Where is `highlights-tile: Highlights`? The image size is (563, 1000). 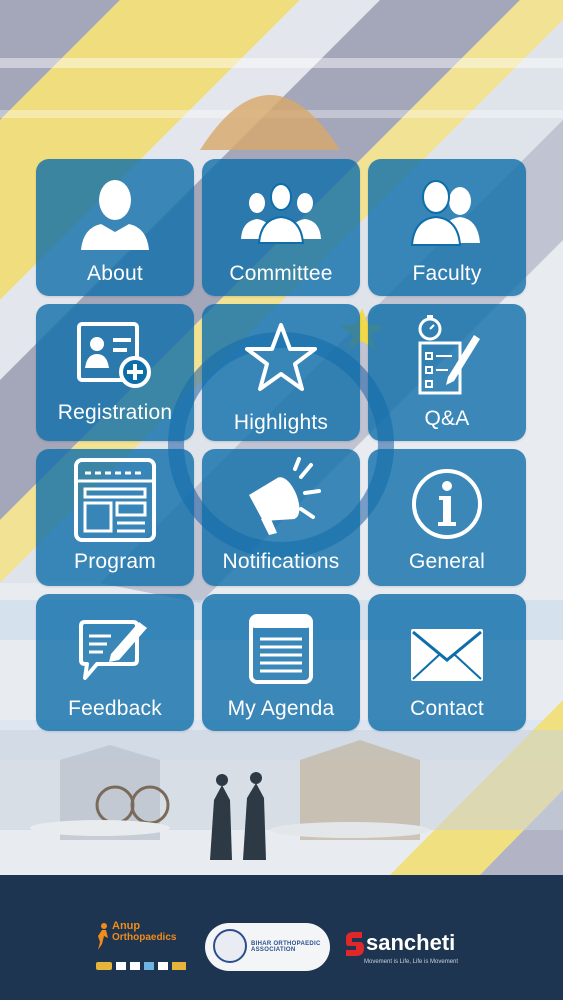
highlights-tile: Highlights is located at coordinates (281, 372).